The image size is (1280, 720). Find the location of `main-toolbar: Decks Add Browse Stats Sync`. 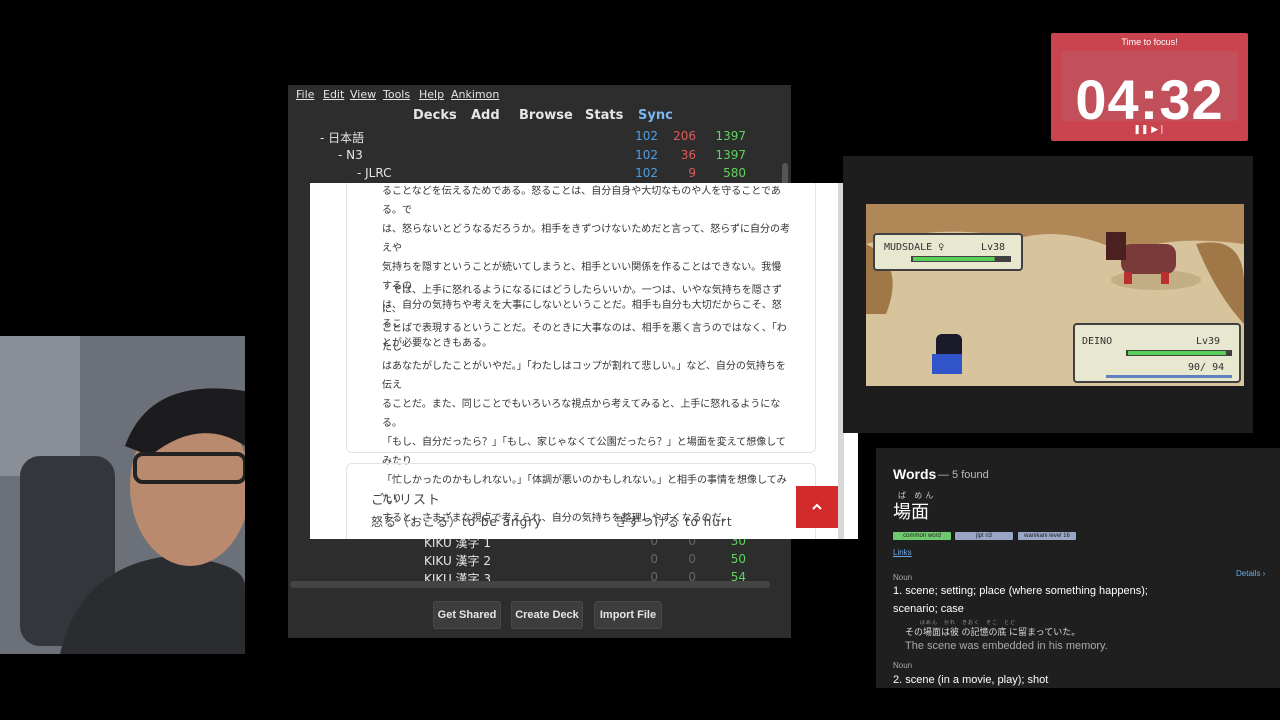

main-toolbar: Decks Add Browse Stats Sync is located at coordinates (539, 116).